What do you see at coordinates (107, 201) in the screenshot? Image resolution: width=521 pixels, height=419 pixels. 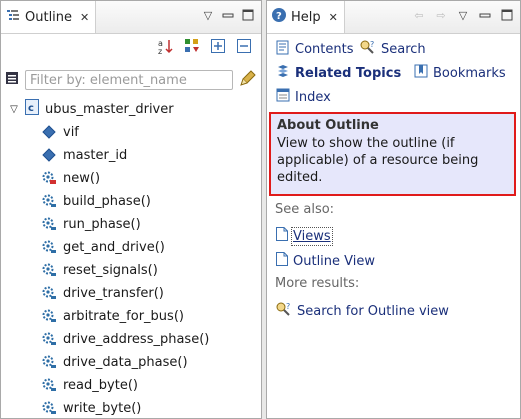 I see `tree-item-label: build_phase()` at bounding box center [107, 201].